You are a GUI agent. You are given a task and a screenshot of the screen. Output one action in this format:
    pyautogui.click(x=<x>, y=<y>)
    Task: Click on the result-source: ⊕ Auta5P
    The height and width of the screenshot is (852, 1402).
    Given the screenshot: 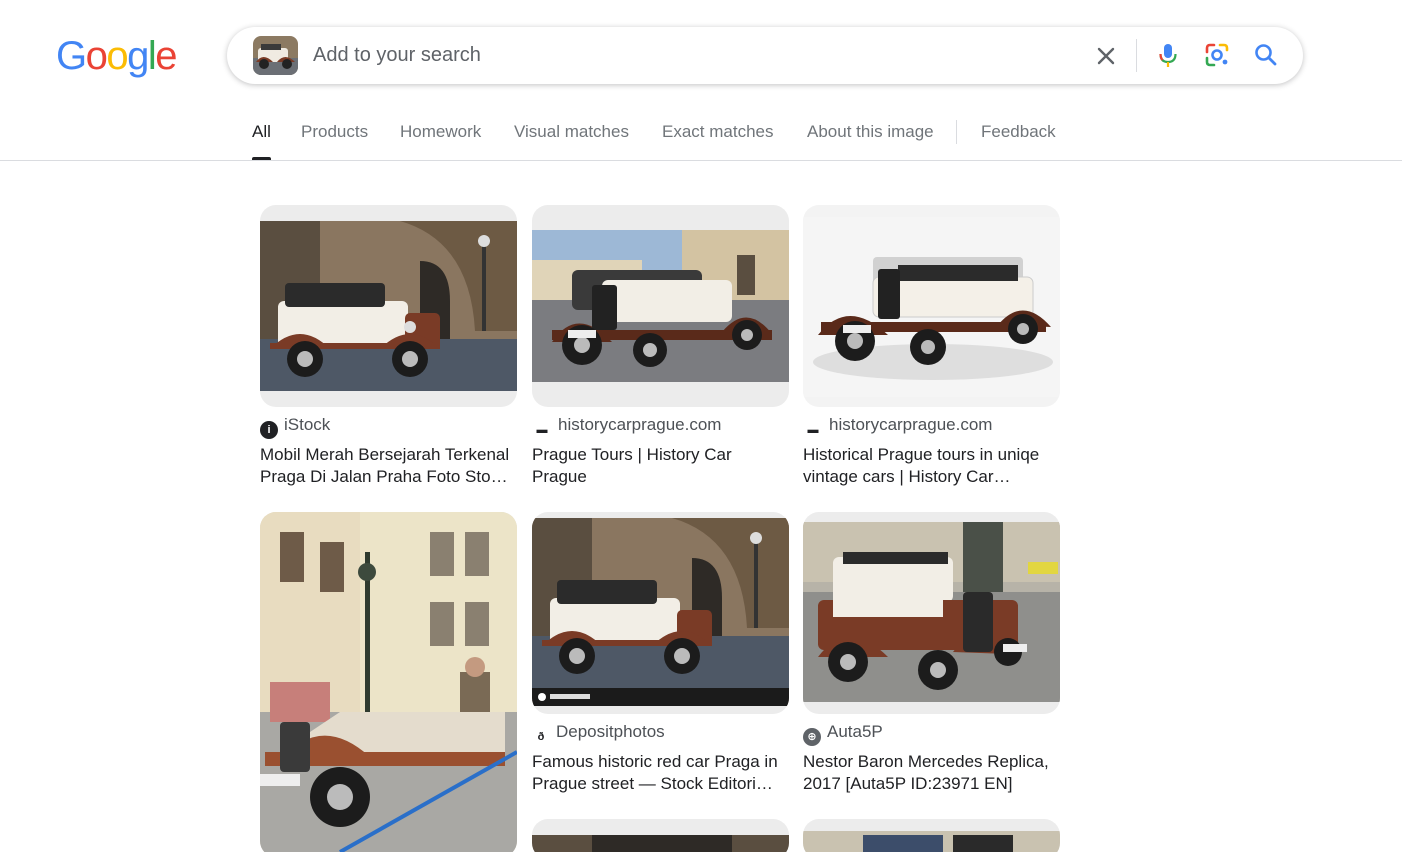 What is the action you would take?
    pyautogui.click(x=843, y=734)
    